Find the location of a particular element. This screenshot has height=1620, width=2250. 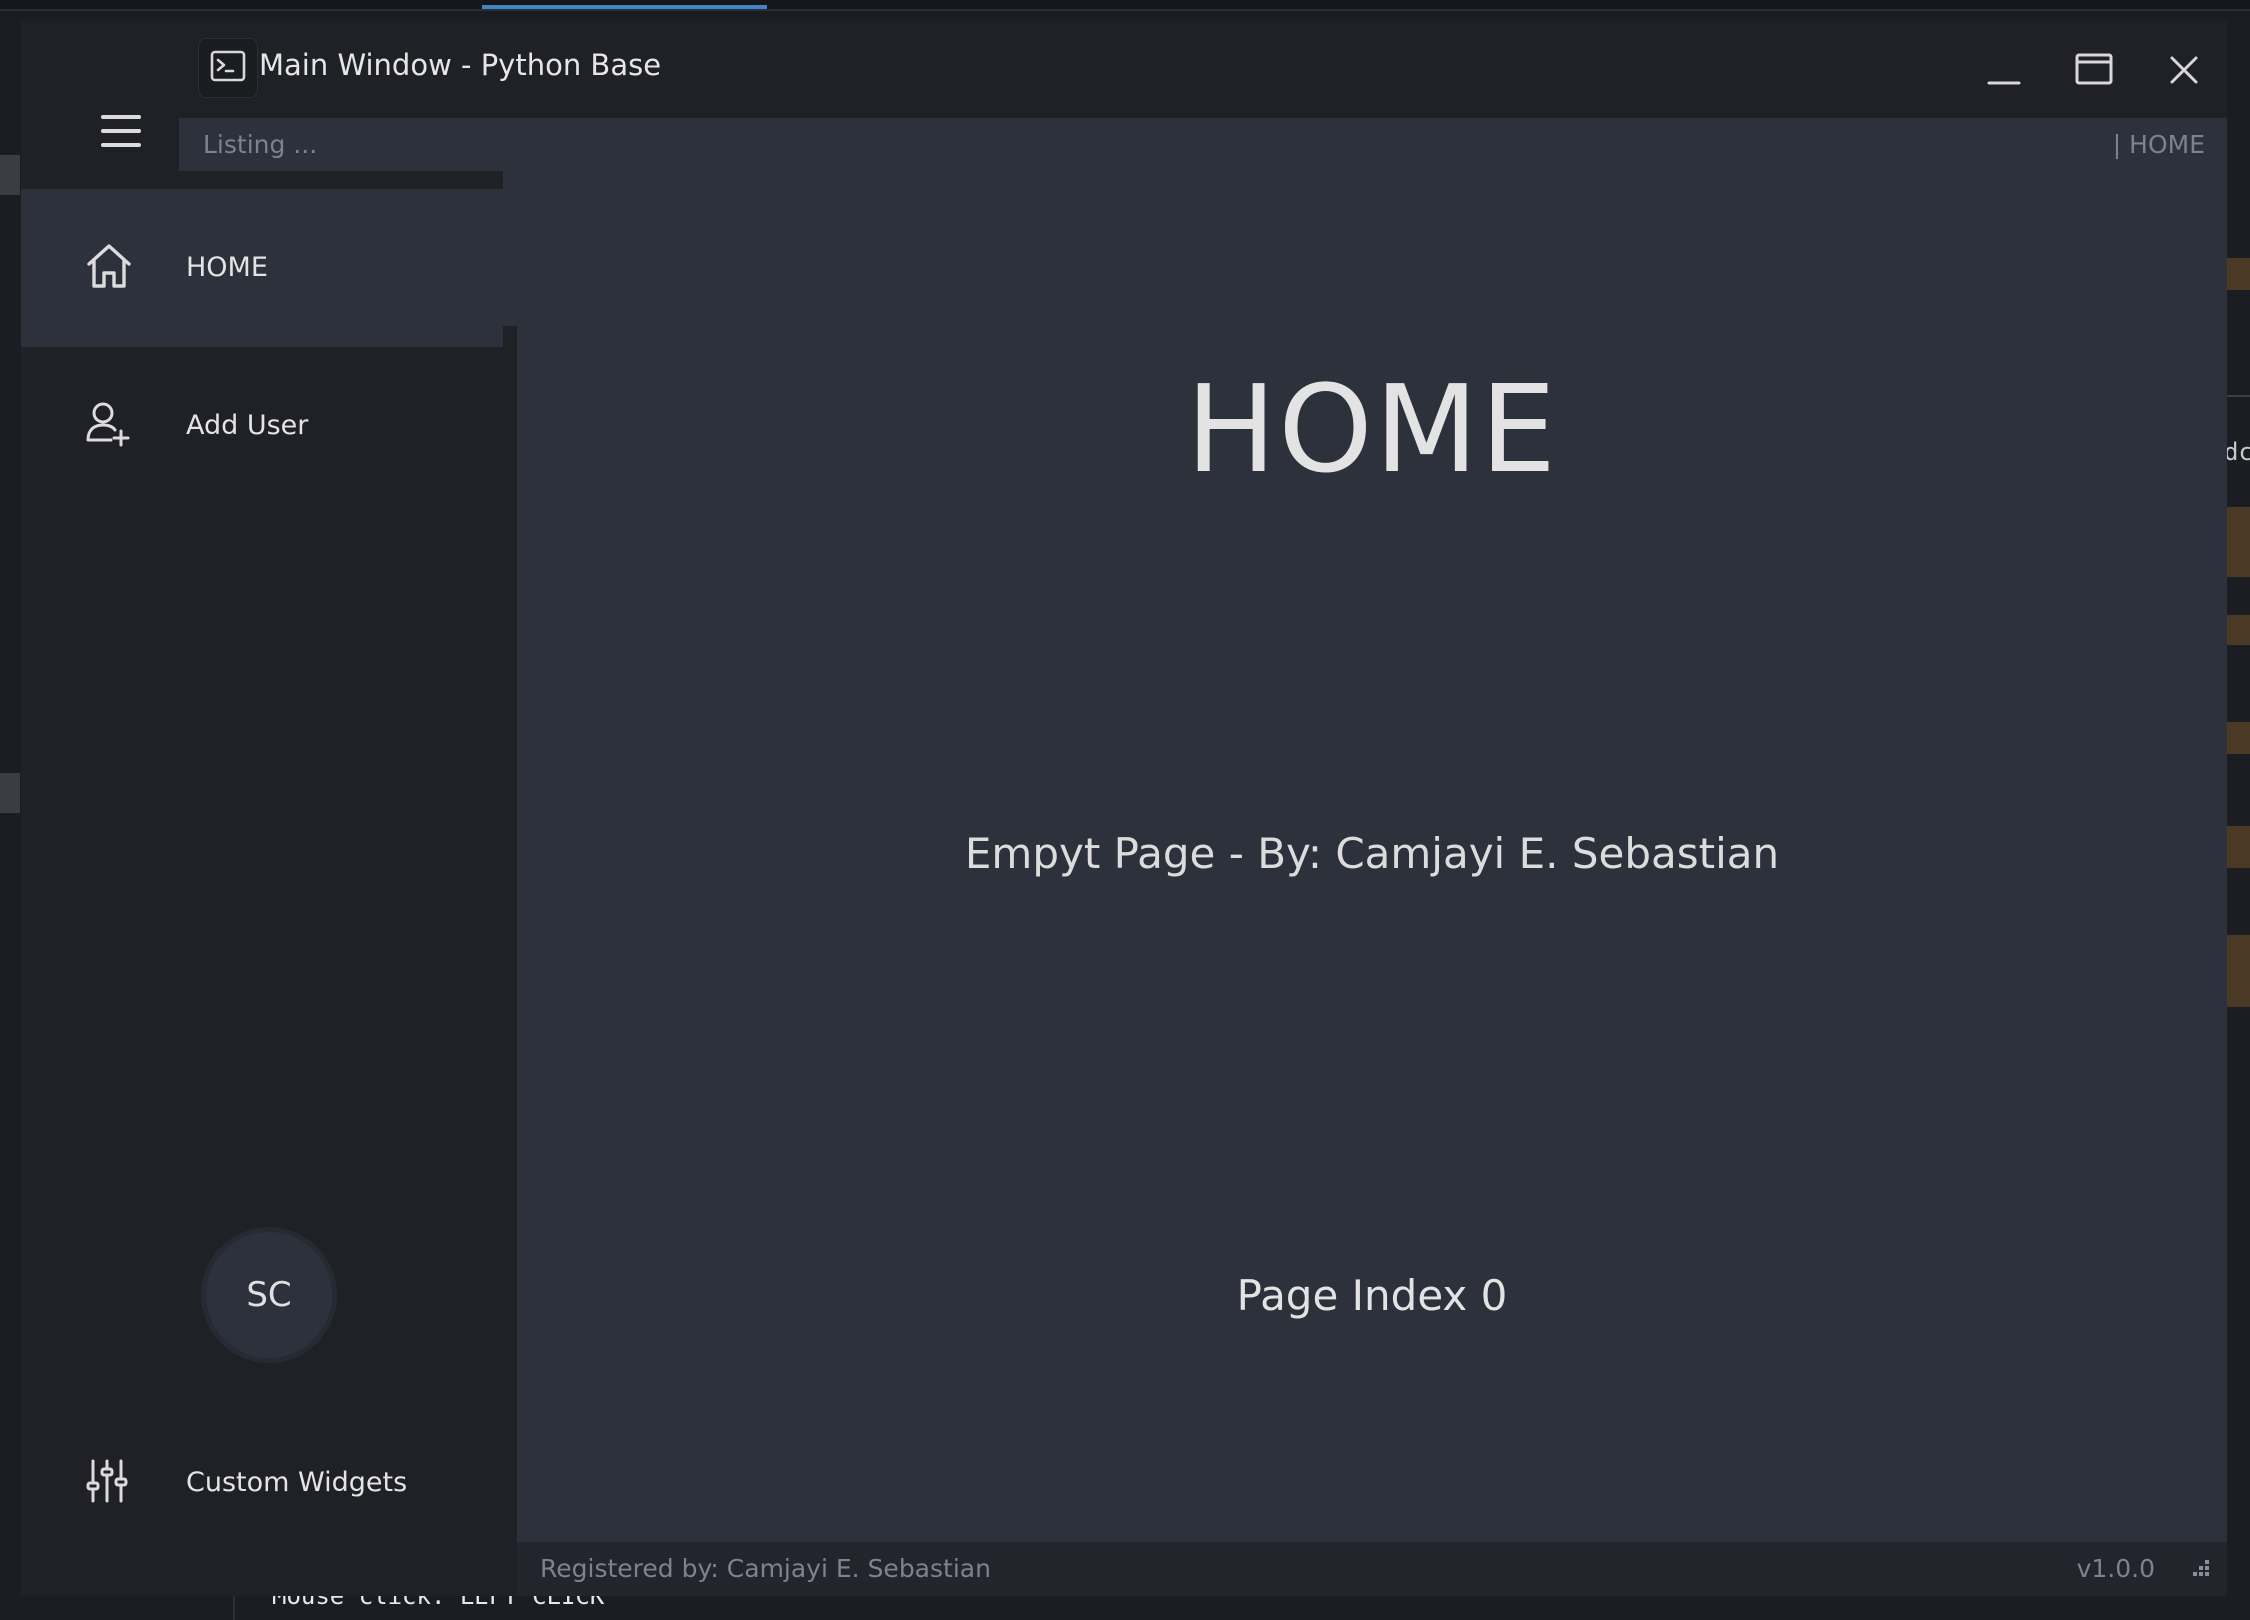

maximize-icon is located at coordinates (2094, 69).